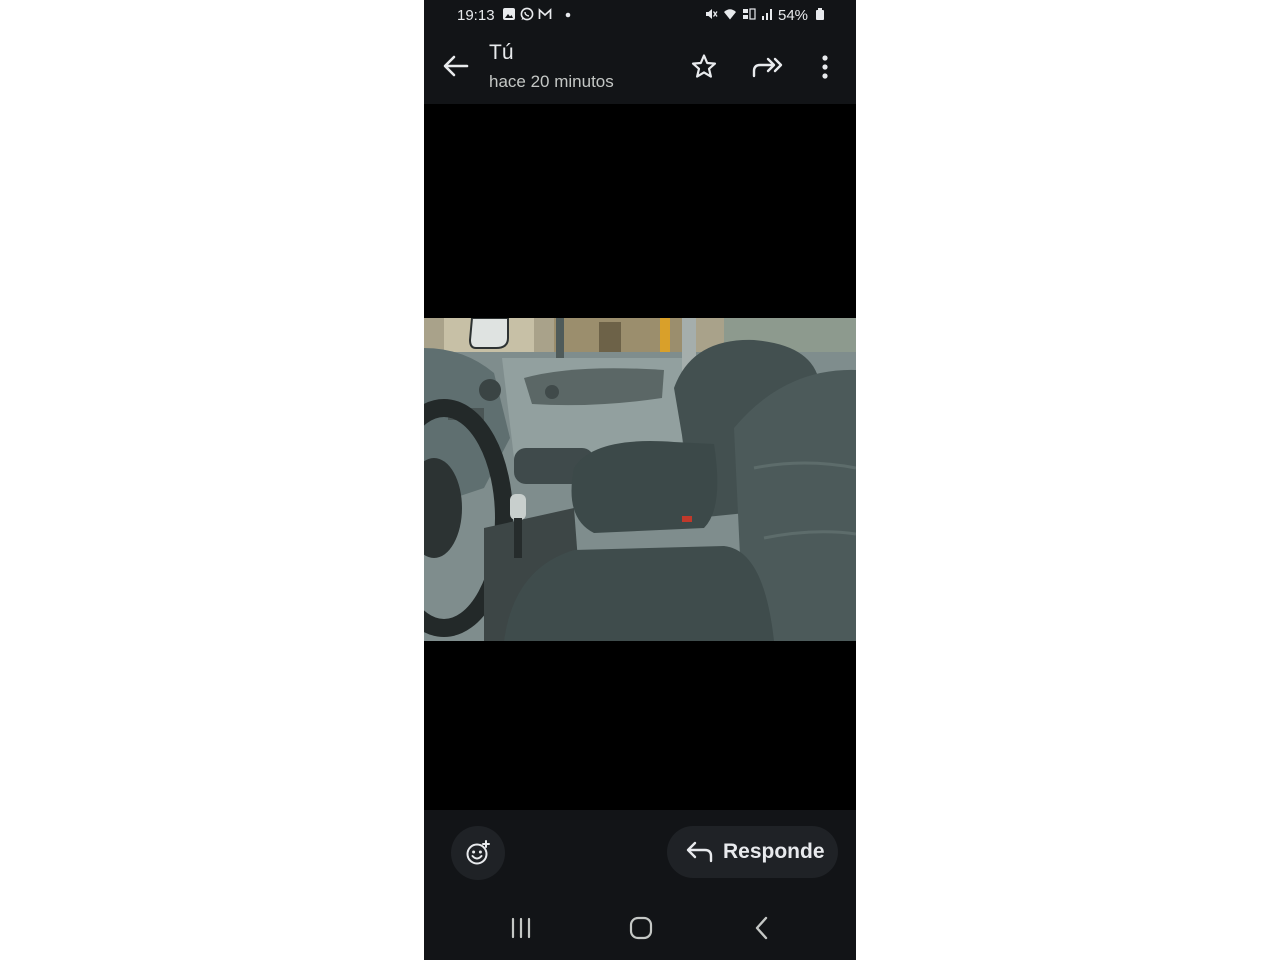  What do you see at coordinates (640, 68) in the screenshot?
I see `top-app-bar: Tú hace 20 minutos` at bounding box center [640, 68].